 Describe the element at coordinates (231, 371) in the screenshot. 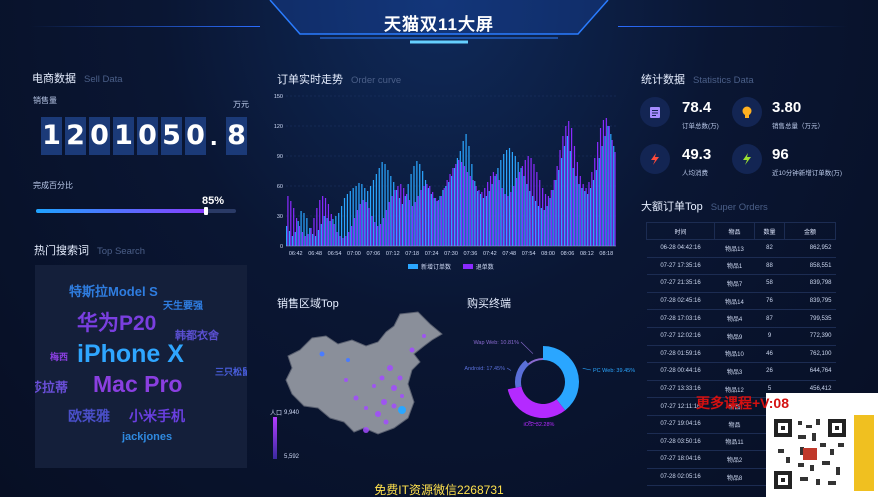

I see `cloud-word: 三只松鼠` at that location.